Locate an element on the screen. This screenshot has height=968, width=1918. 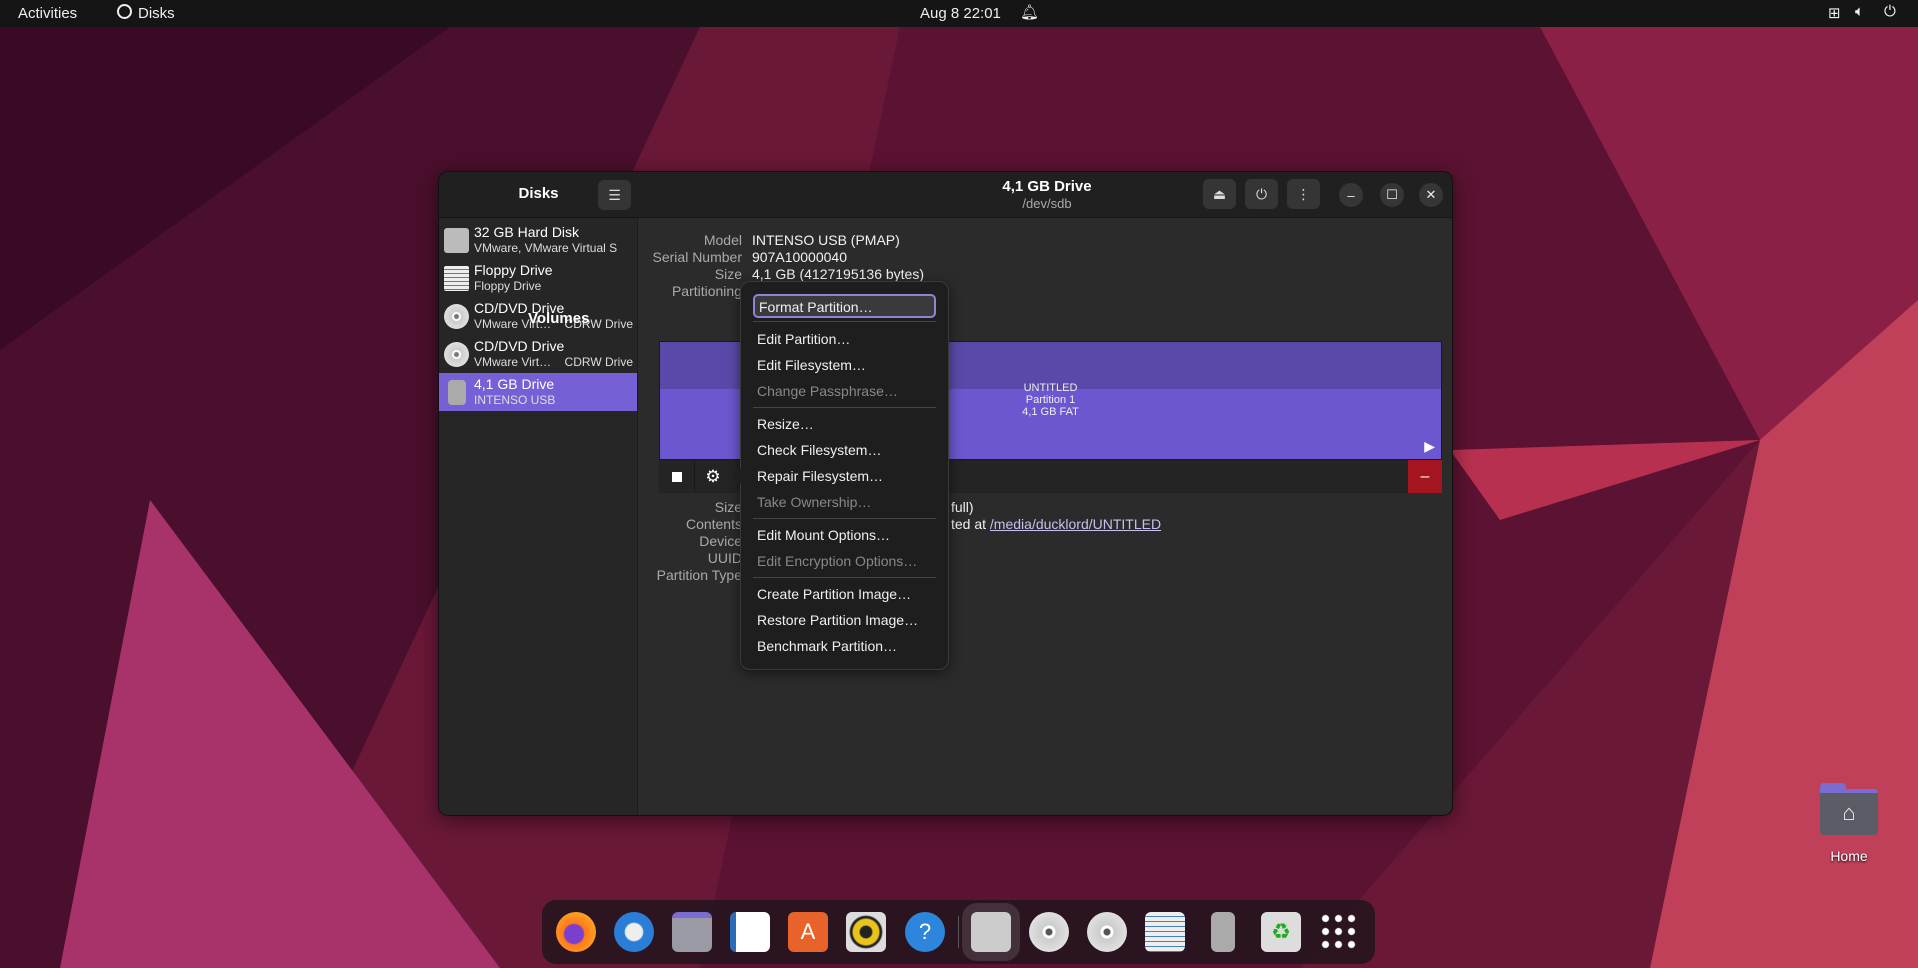
mount-point-link: /media/ducklord/UNTITLED is located at coordinates (1075, 524).